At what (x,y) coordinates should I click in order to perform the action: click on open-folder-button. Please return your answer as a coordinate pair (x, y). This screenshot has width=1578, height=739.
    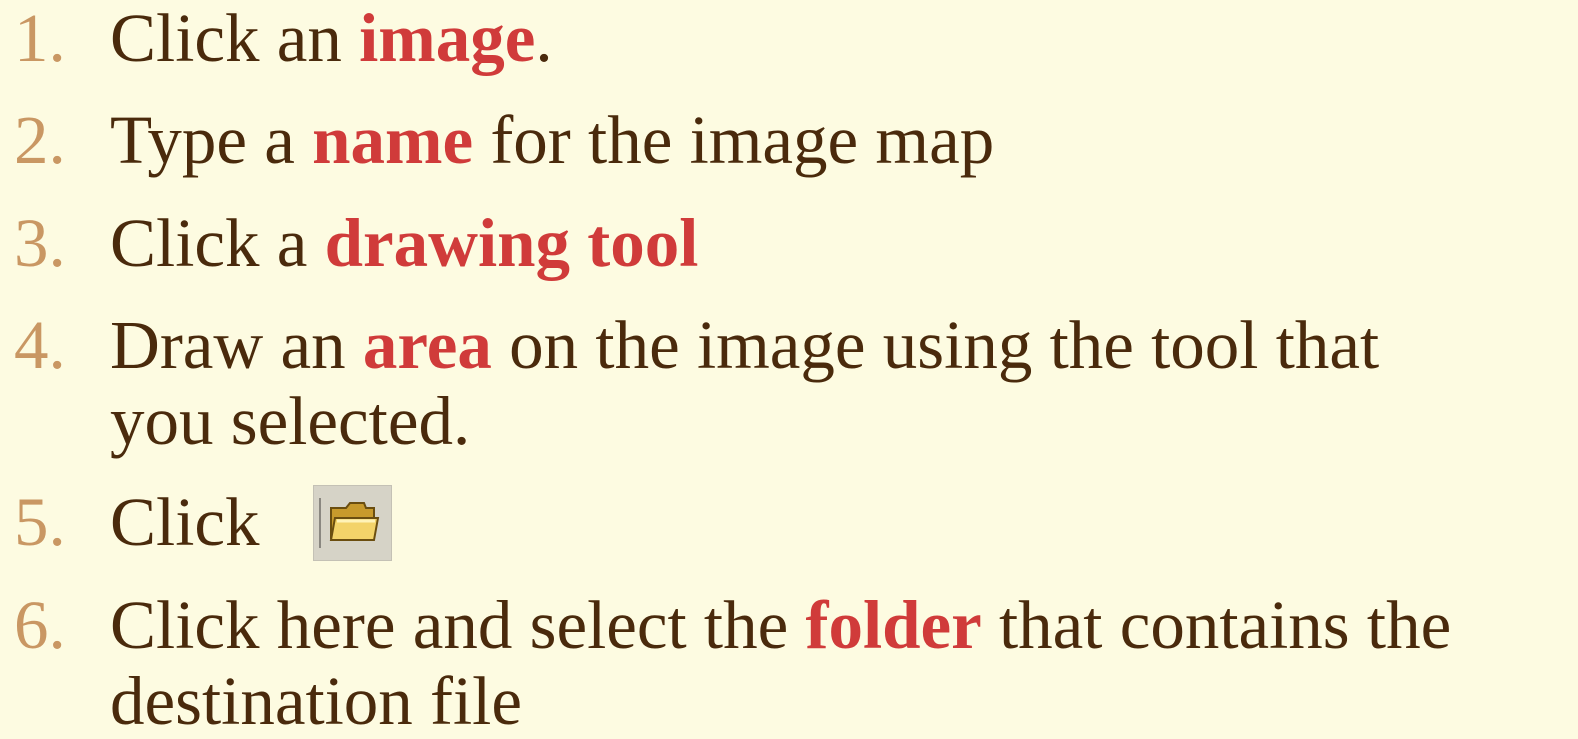
    Looking at the image, I should click on (352, 523).